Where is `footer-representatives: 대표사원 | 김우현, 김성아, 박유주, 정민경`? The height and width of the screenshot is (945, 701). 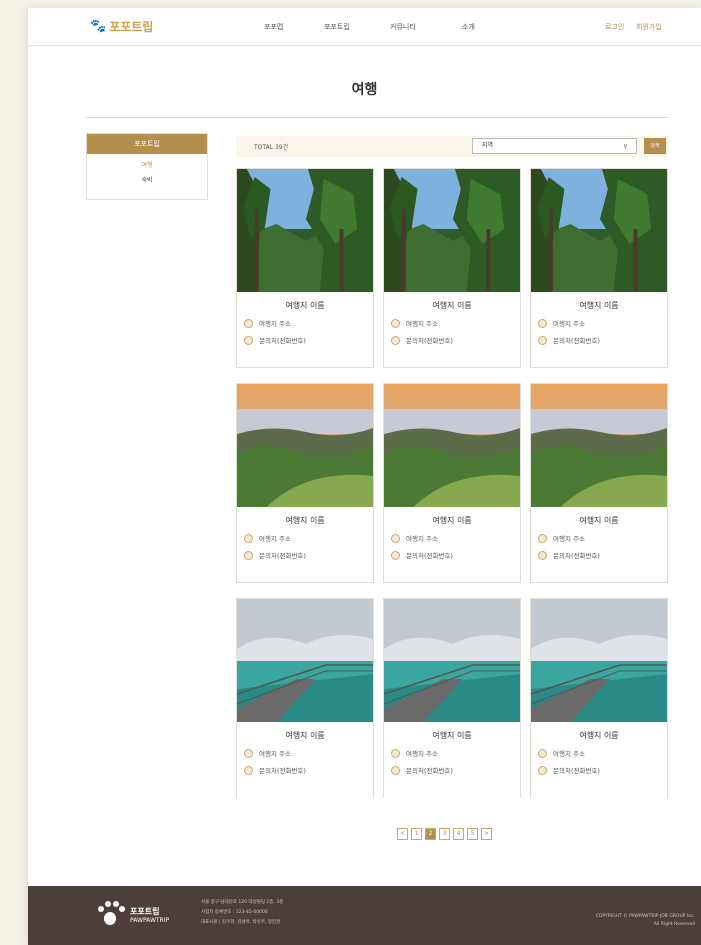 footer-representatives: 대표사원 | 김우현, 김성아, 박유주, 정민경 is located at coordinates (241, 922).